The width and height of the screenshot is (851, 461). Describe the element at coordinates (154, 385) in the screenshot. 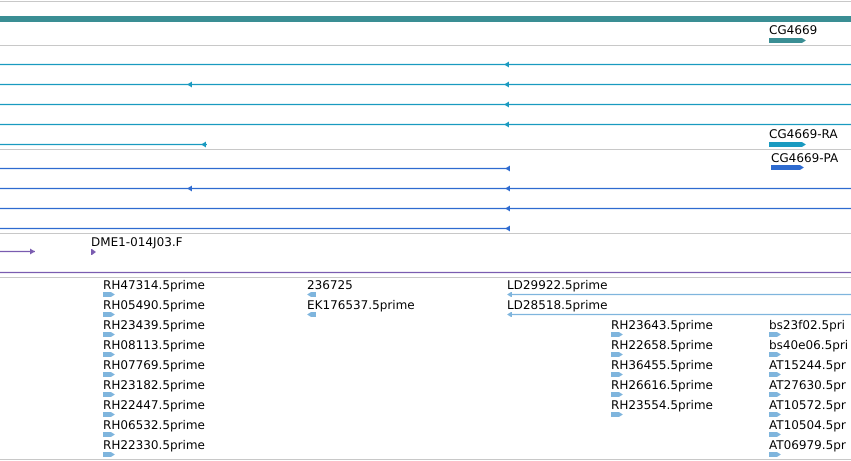

I see `feature-label: RH23182.5prime` at that location.